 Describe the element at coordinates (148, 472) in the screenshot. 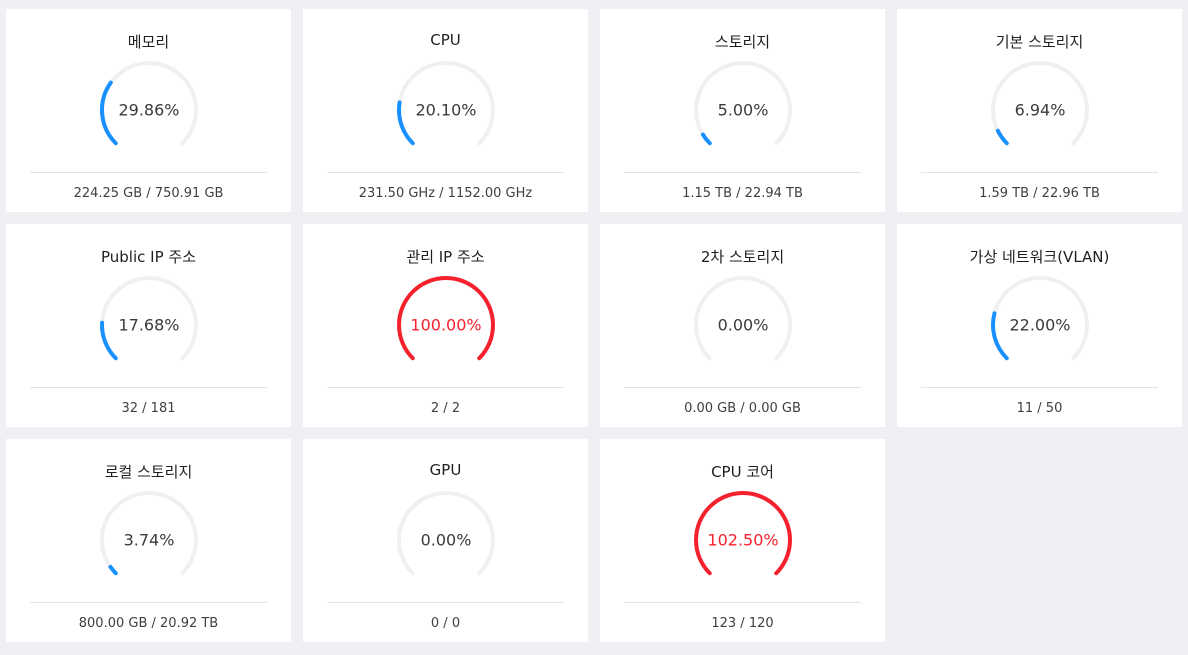

I see `card-title: 로컬 스토리지` at that location.